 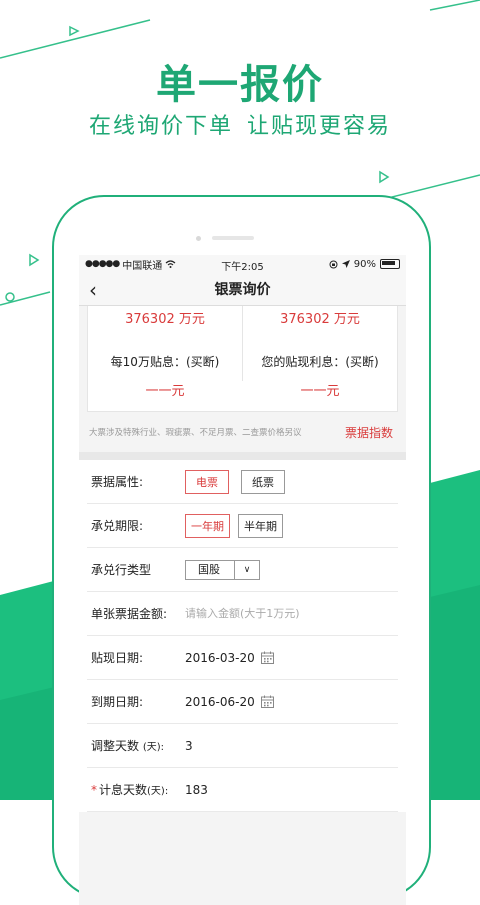 I want to click on back-chevron-icon: ‹, so click(x=93, y=290).